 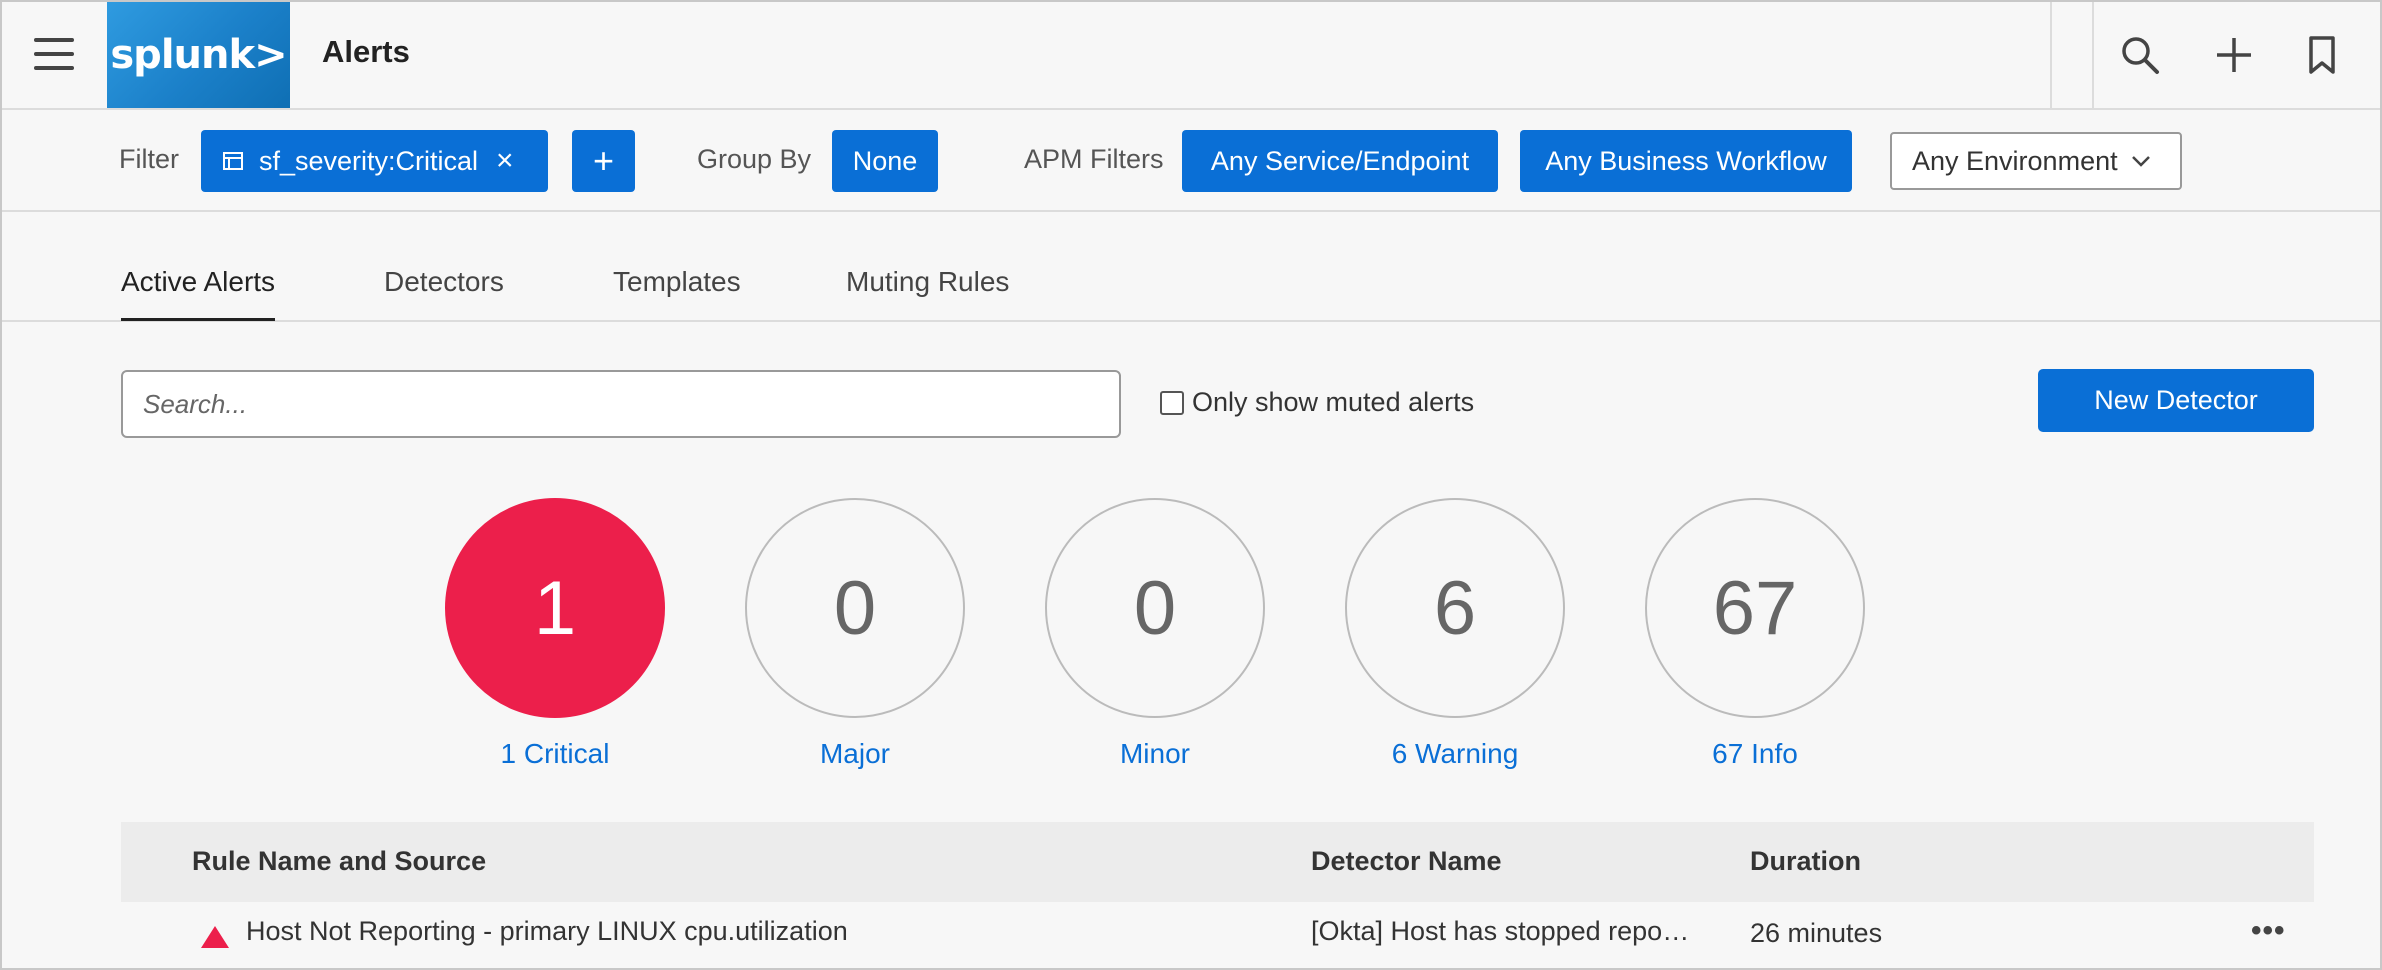 What do you see at coordinates (1816, 933) in the screenshot?
I see `duration: 26 minutes` at bounding box center [1816, 933].